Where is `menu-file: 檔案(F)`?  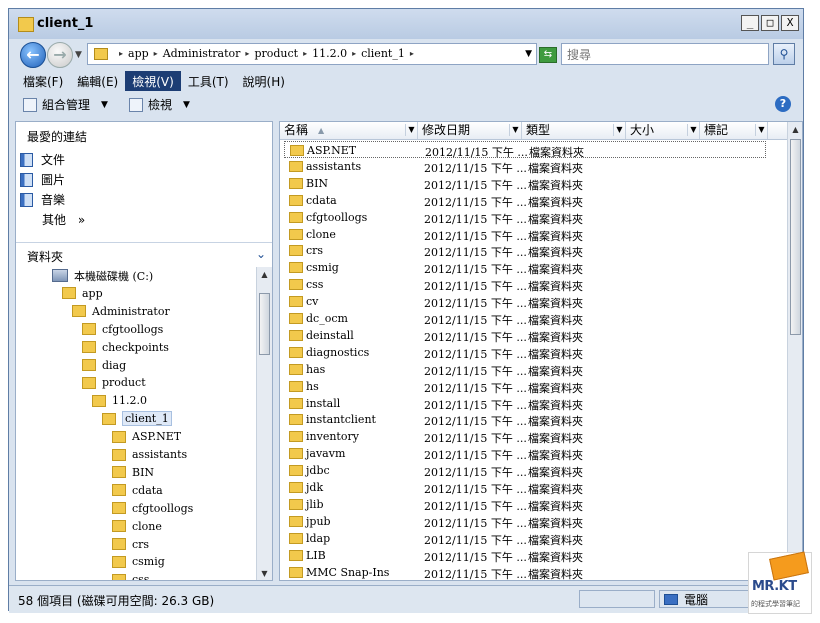 menu-file: 檔案(F) is located at coordinates (43, 81).